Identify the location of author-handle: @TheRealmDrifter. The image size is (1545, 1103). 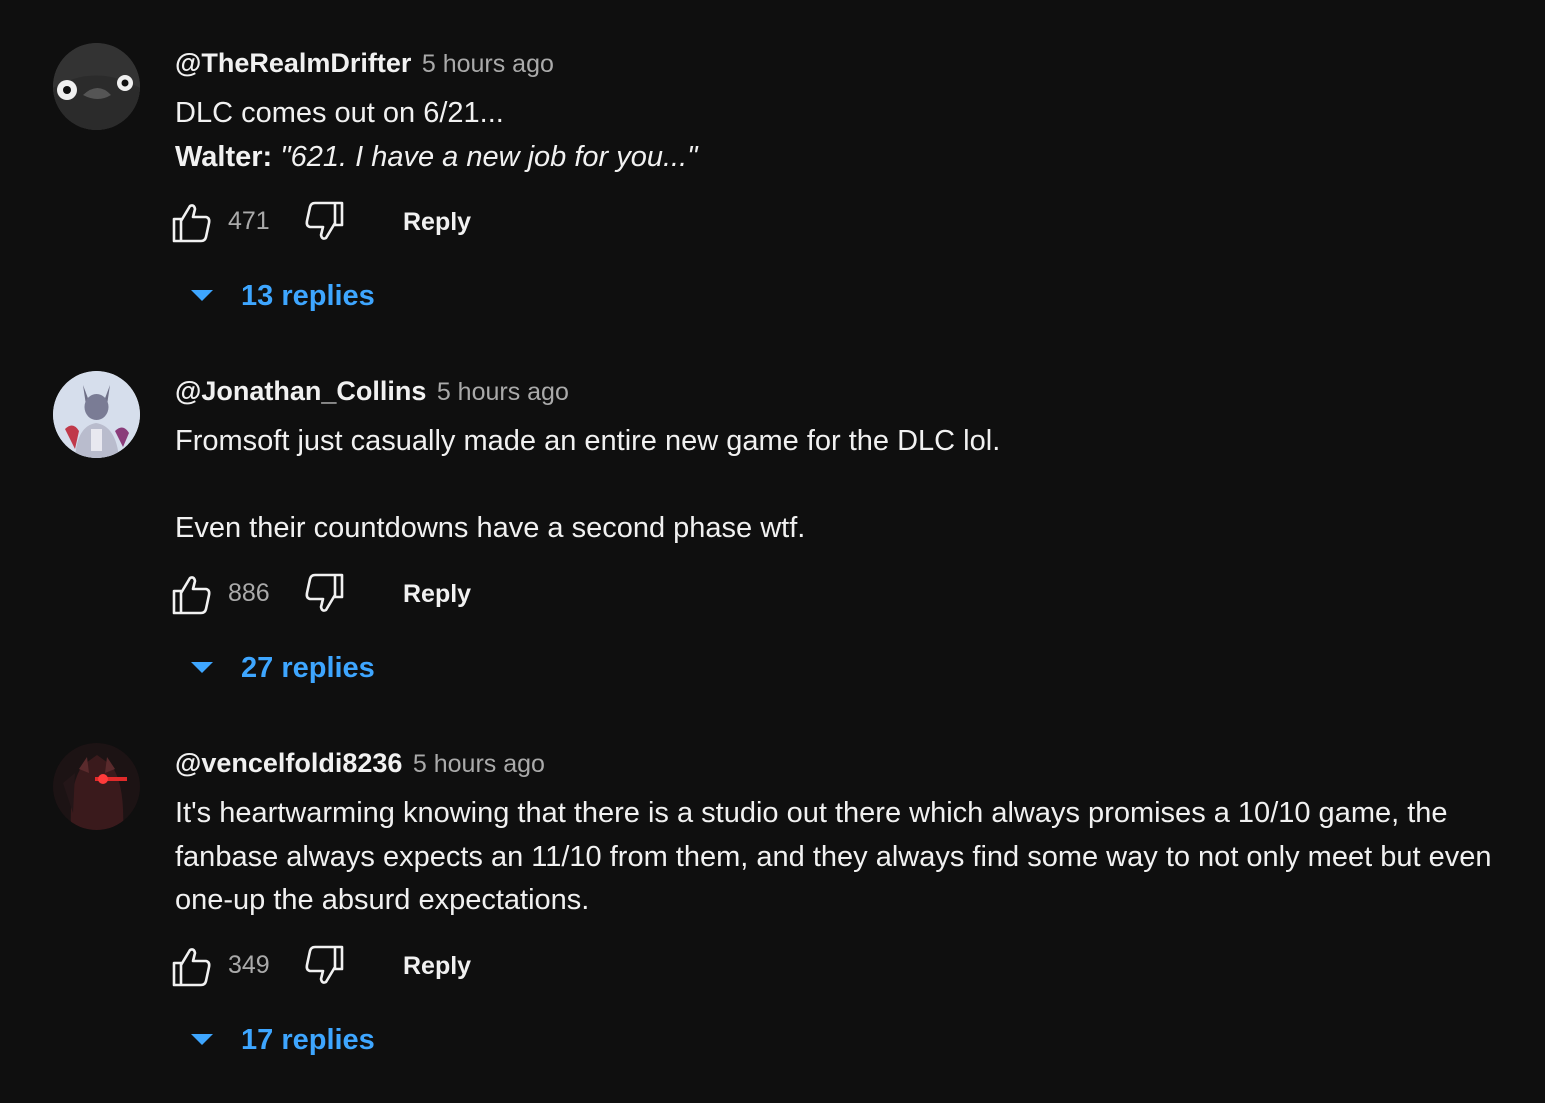
(293, 63).